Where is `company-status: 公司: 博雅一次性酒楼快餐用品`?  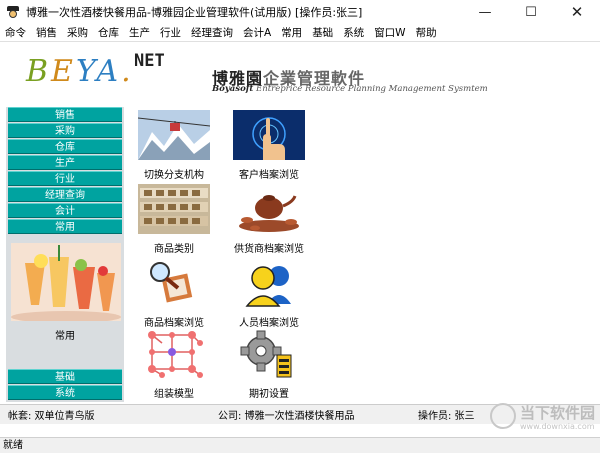
company-status: 公司: 博雅一次性酒楼快餐用品 is located at coordinates (286, 416).